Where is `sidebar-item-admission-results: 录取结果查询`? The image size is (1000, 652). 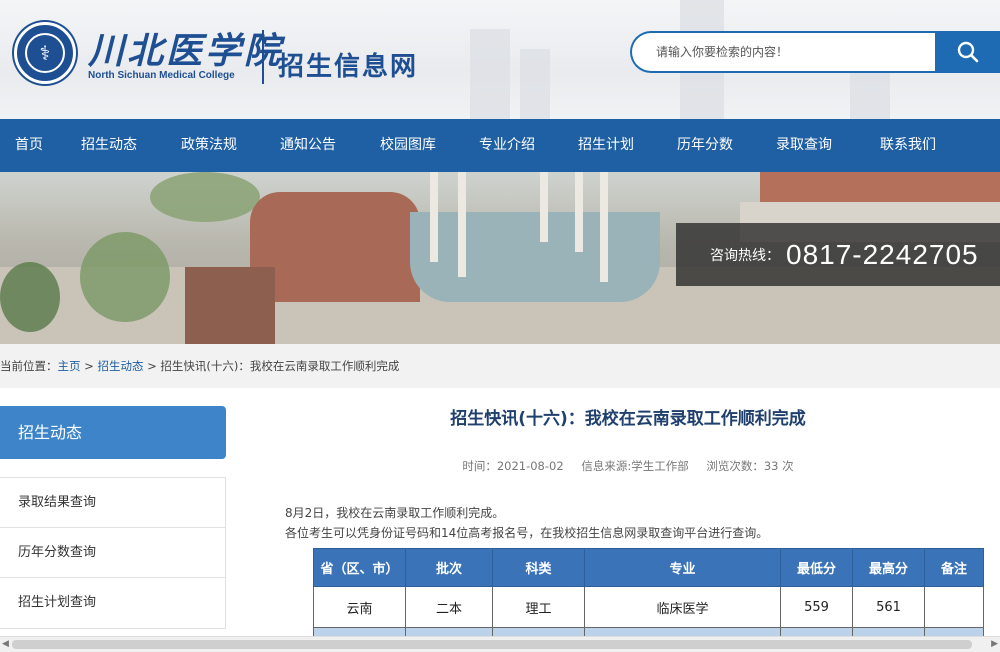 sidebar-item-admission-results: 录取结果查询 is located at coordinates (112, 503).